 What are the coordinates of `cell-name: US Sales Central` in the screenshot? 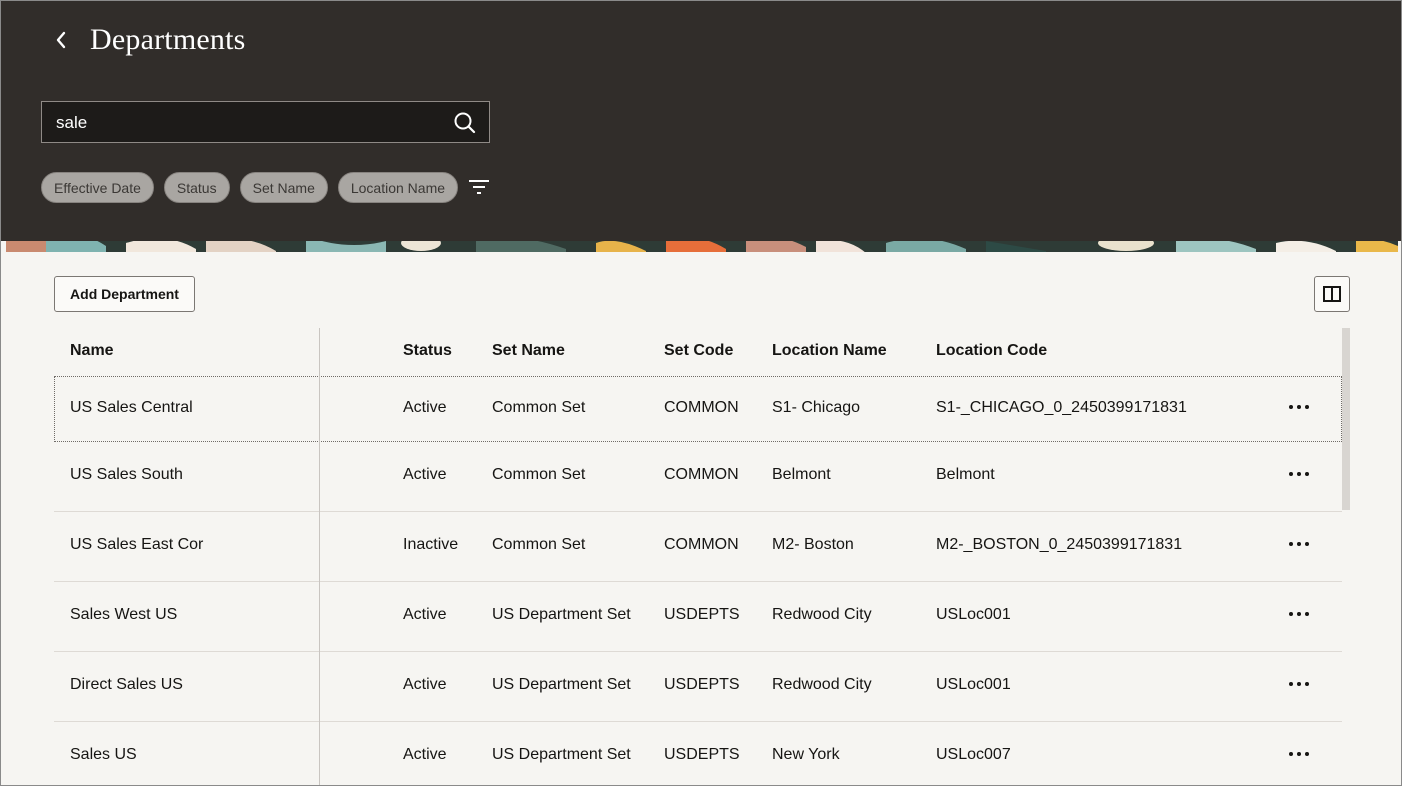 It's located at (131, 407).